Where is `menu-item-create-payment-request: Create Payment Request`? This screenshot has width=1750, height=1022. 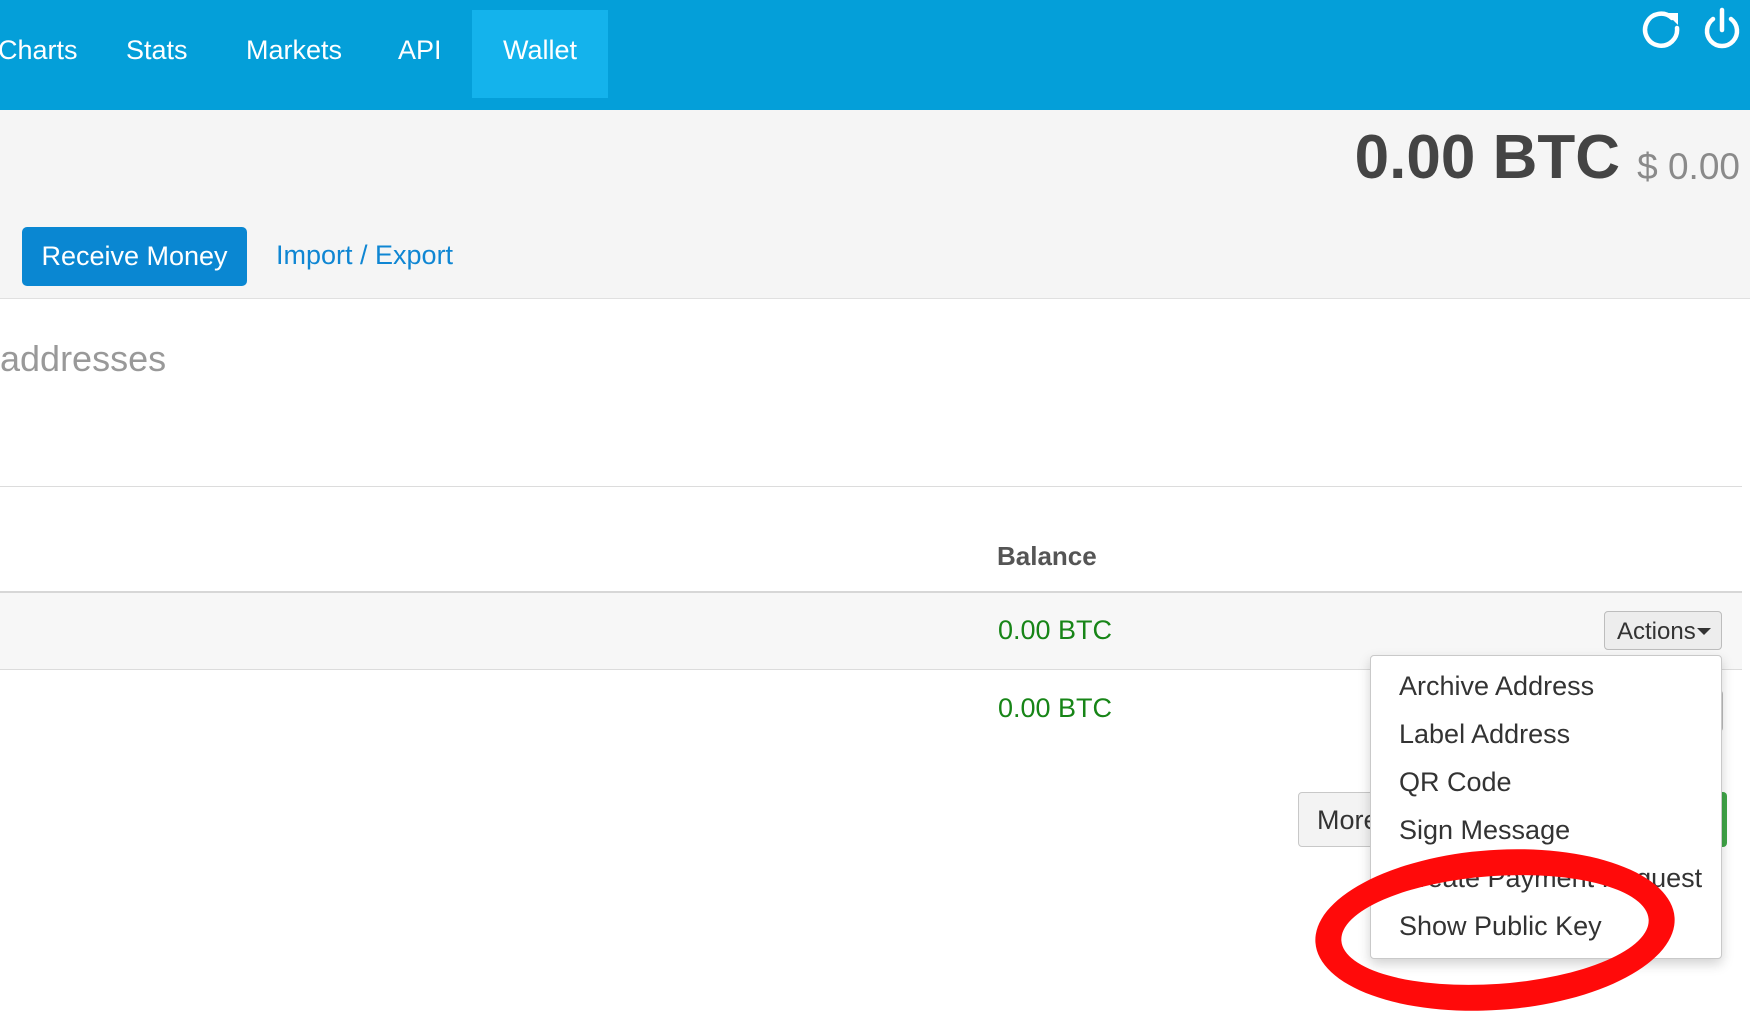 menu-item-create-payment-request: Create Payment Request is located at coordinates (1550, 878).